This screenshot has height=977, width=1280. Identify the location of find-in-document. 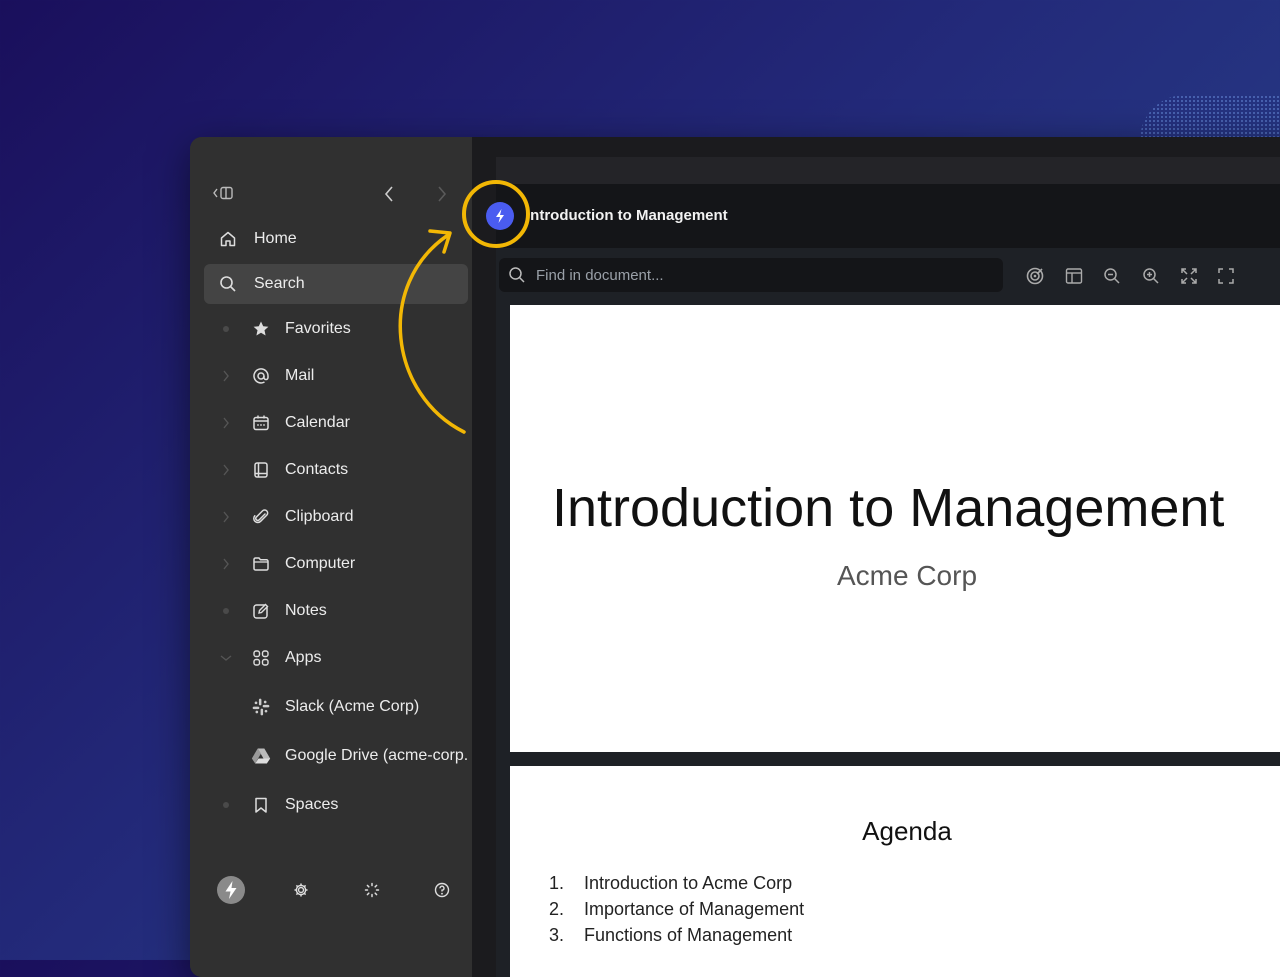
(751, 275).